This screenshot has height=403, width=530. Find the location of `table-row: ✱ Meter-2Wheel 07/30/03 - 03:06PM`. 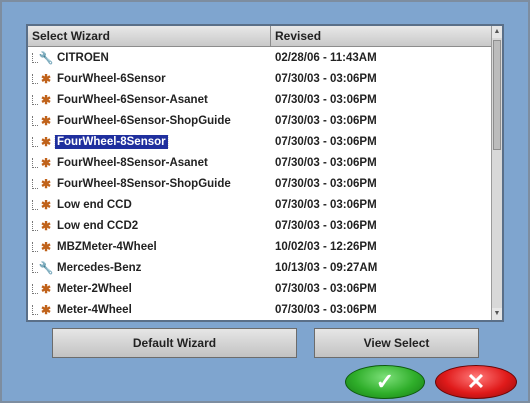

table-row: ✱ Meter-2Wheel 07/30/03 - 03:06PM is located at coordinates (261, 288).